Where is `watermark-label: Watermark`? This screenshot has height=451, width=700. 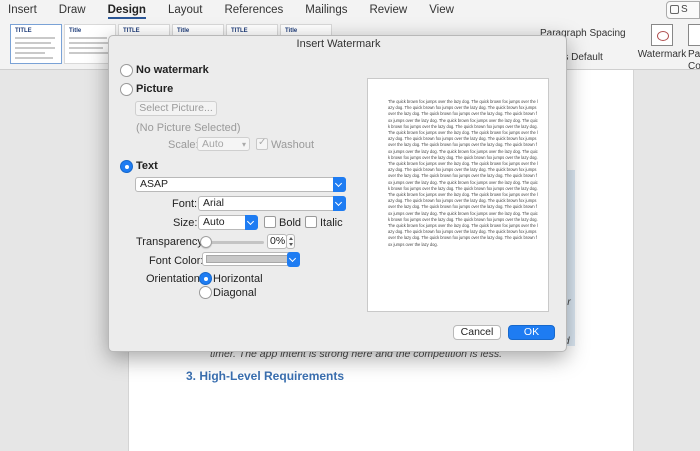 watermark-label: Watermark is located at coordinates (662, 54).